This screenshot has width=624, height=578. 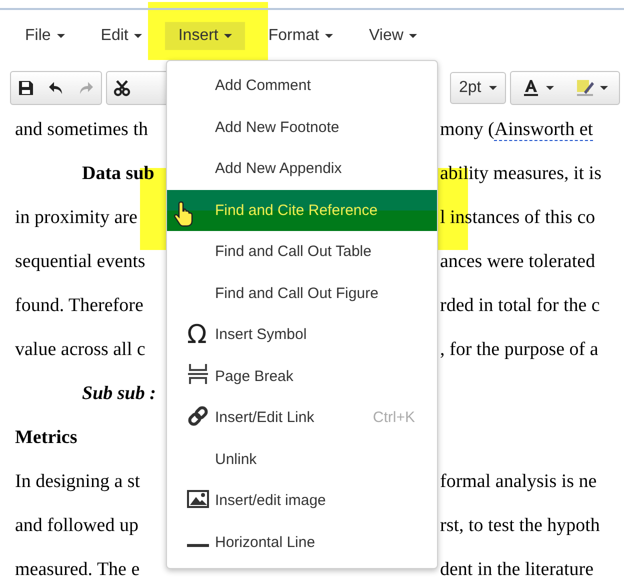 I want to click on horizontal-line-icon, so click(x=198, y=545).